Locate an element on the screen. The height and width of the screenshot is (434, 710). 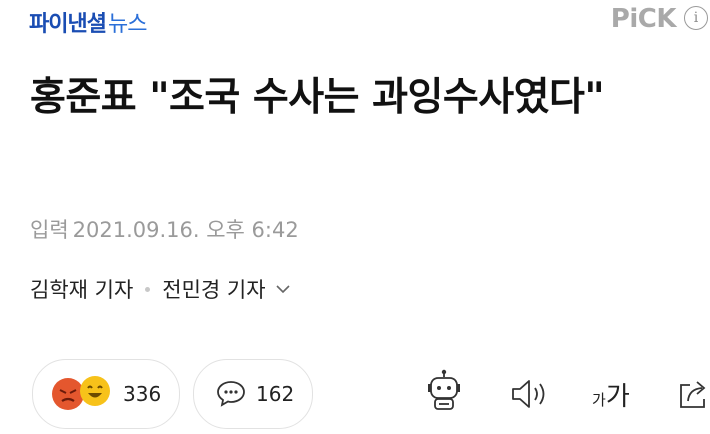
robot-summary-icon is located at coordinates (444, 391).